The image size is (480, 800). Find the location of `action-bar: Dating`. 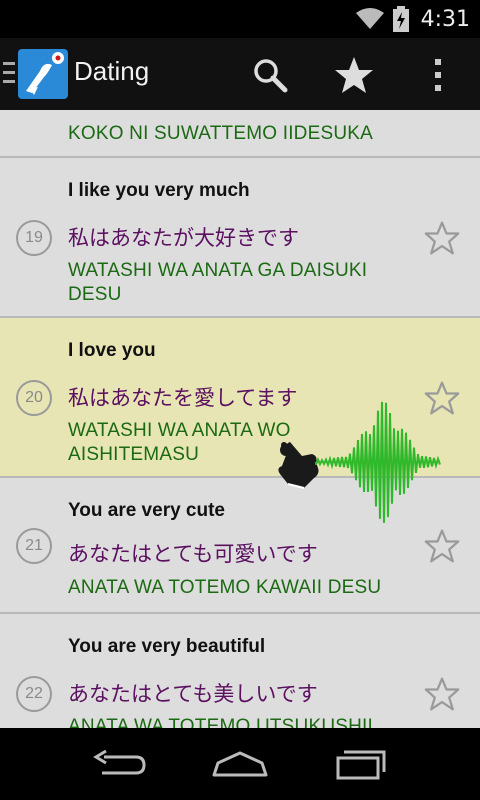

action-bar: Dating is located at coordinates (240, 74).